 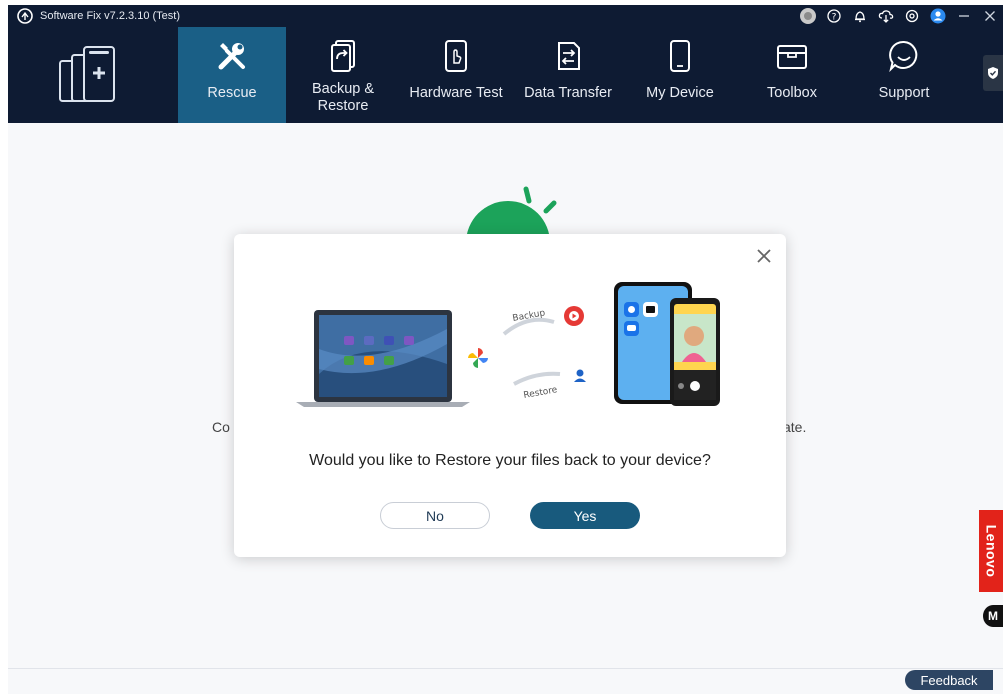 I want to click on toolbox-icon, so click(x=792, y=56).